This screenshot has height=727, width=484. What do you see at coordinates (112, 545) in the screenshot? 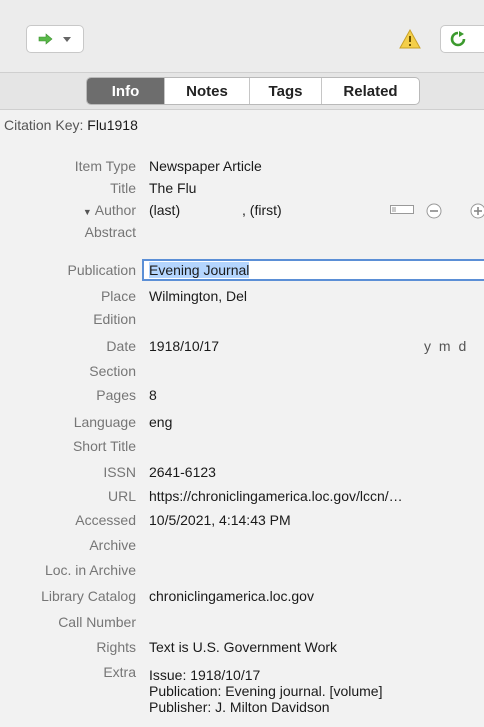
I see `field-label: Archive` at bounding box center [112, 545].